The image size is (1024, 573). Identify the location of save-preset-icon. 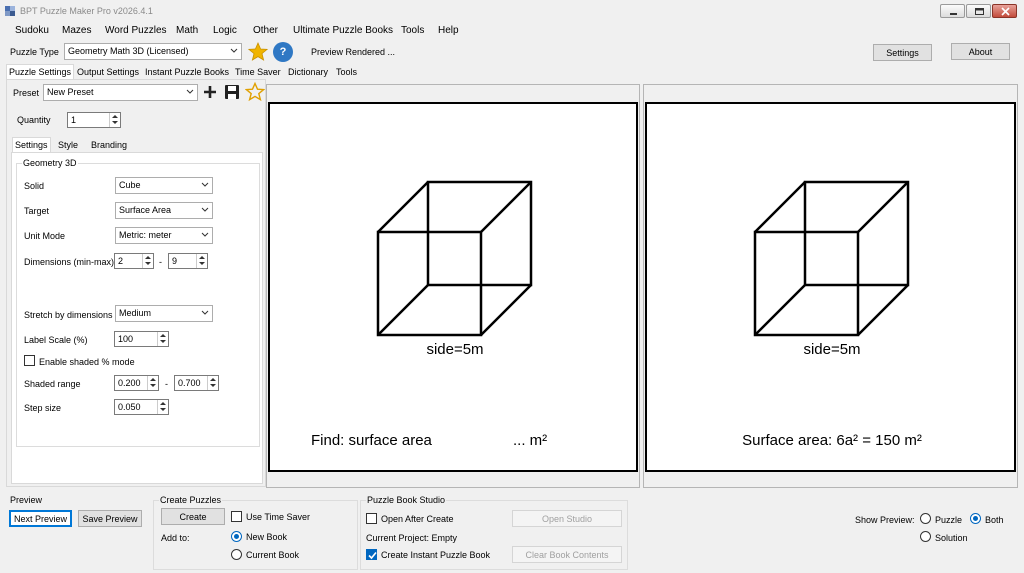
(232, 92).